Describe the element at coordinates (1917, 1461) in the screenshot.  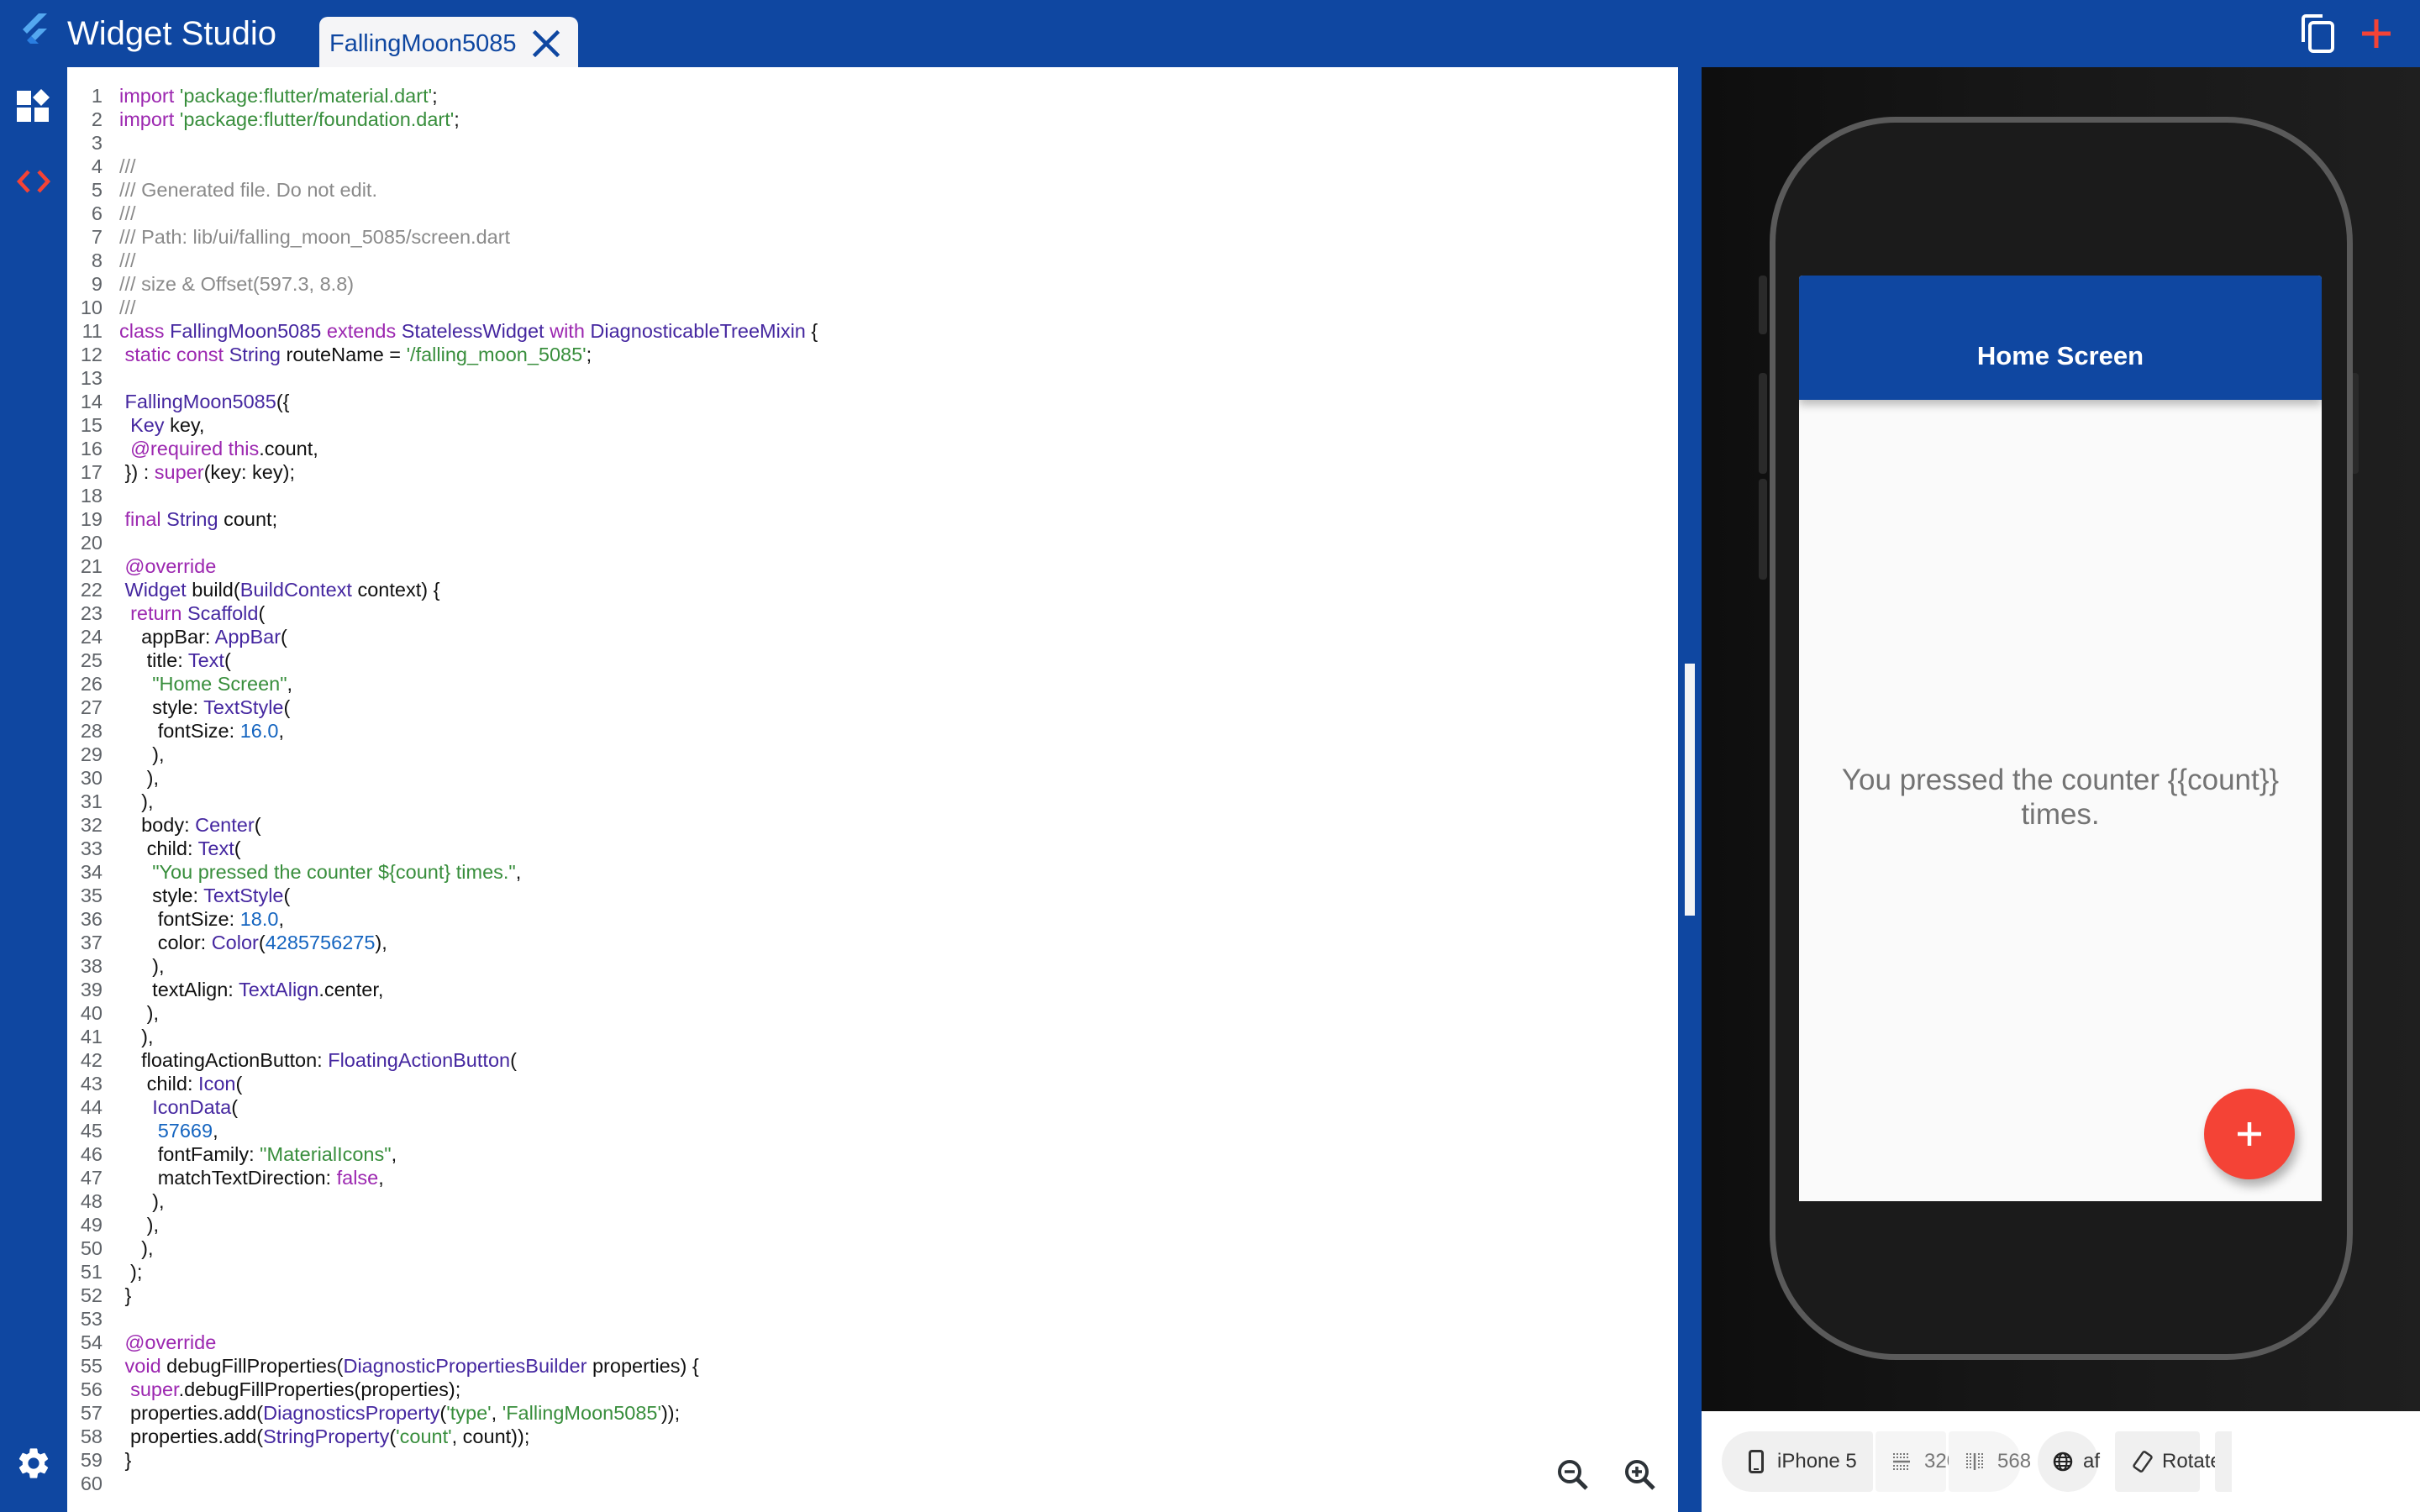
I see `width-field: 320` at that location.